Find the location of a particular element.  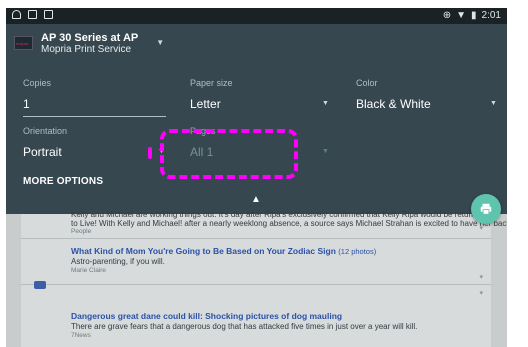

mopria-logo: mopria is located at coordinates (23, 43).